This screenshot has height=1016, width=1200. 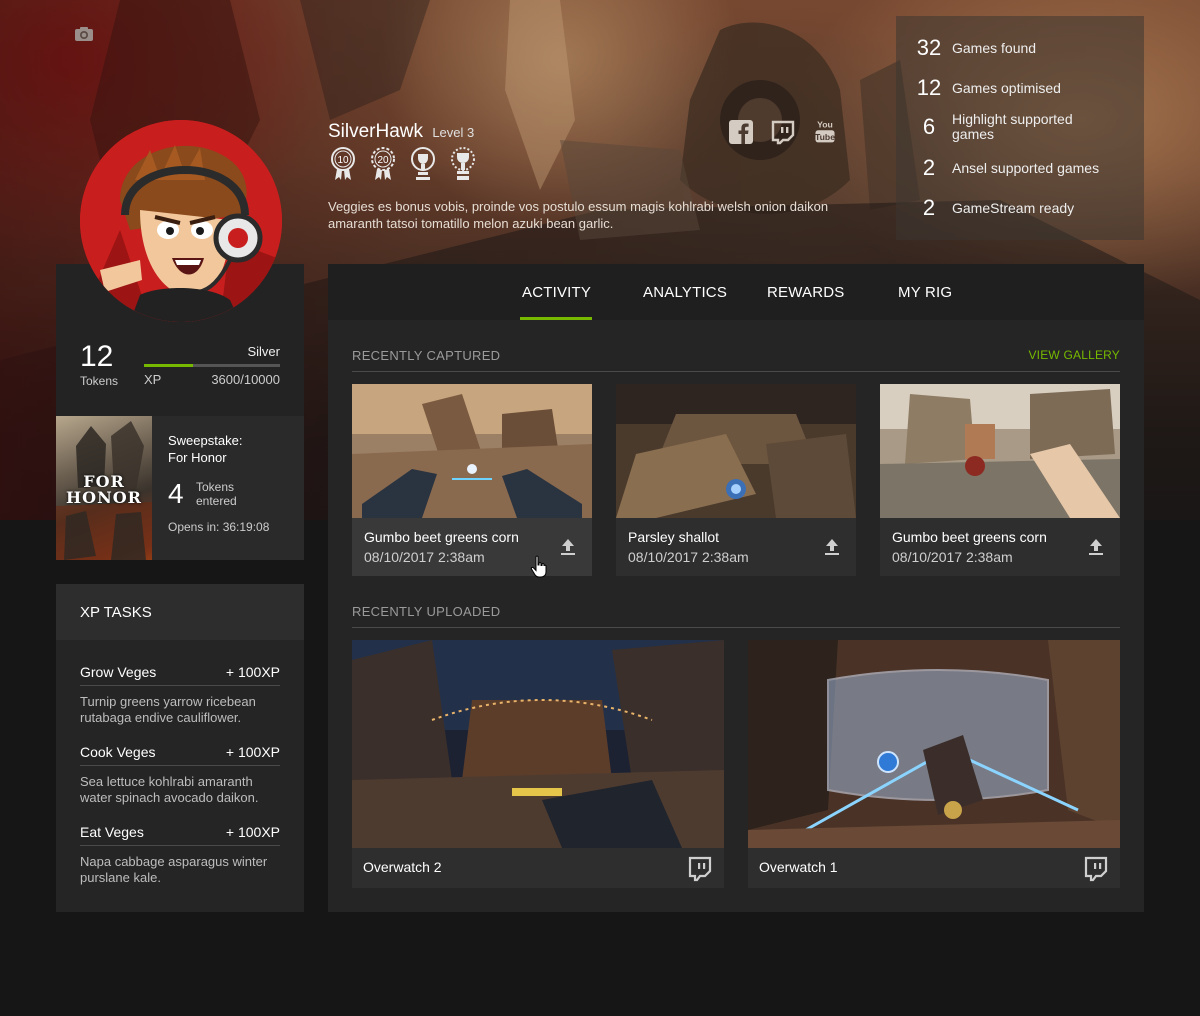 I want to click on uploaded-title: Overwatch 2, so click(x=402, y=867).